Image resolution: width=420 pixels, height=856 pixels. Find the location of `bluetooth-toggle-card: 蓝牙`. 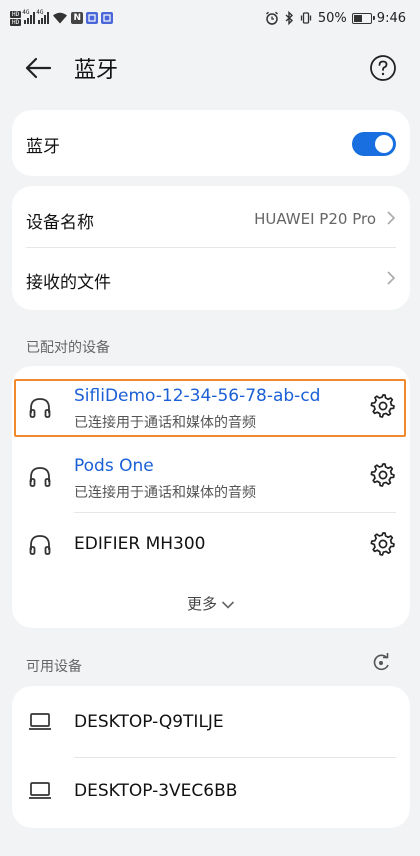

bluetooth-toggle-card: 蓝牙 is located at coordinates (211, 143).